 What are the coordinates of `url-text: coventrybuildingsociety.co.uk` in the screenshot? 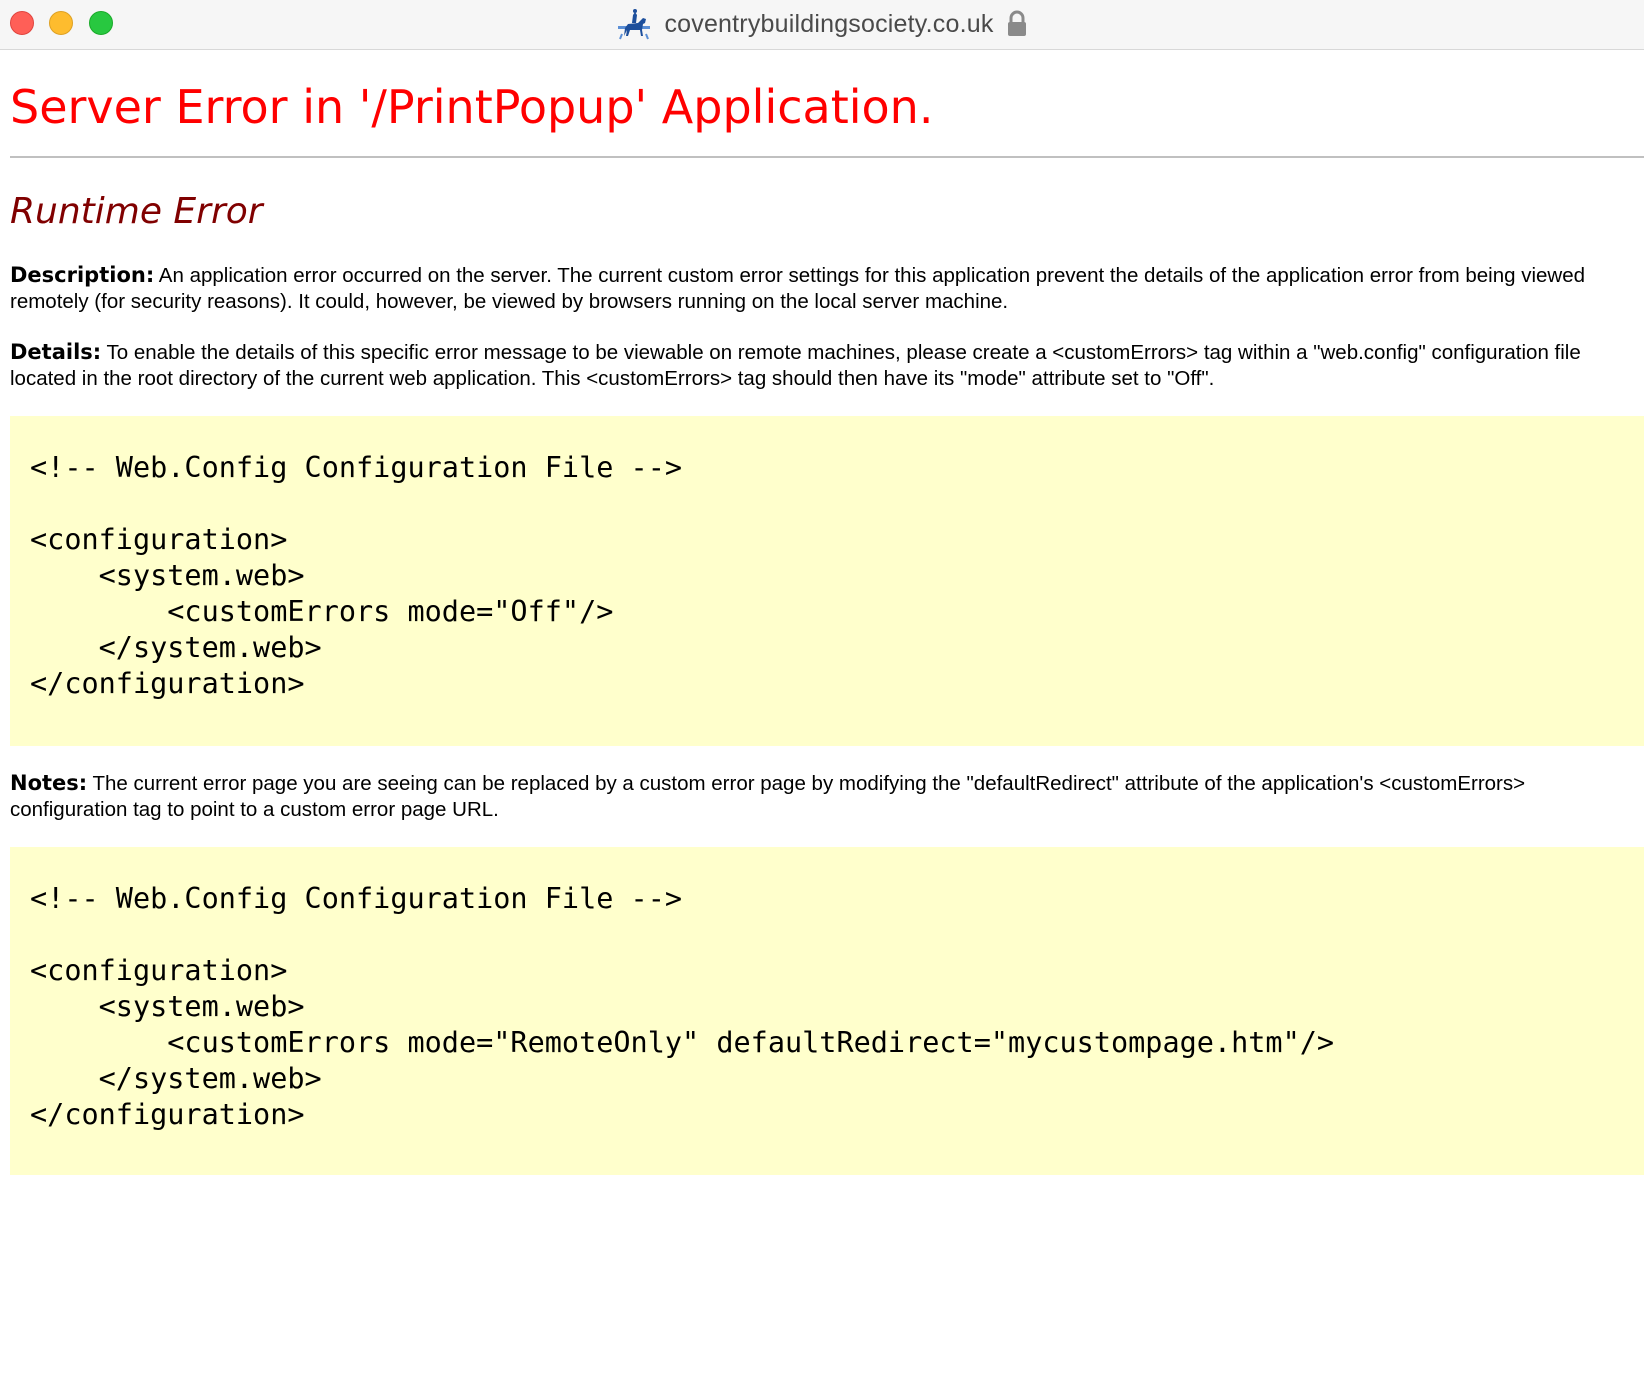 It's located at (828, 24).